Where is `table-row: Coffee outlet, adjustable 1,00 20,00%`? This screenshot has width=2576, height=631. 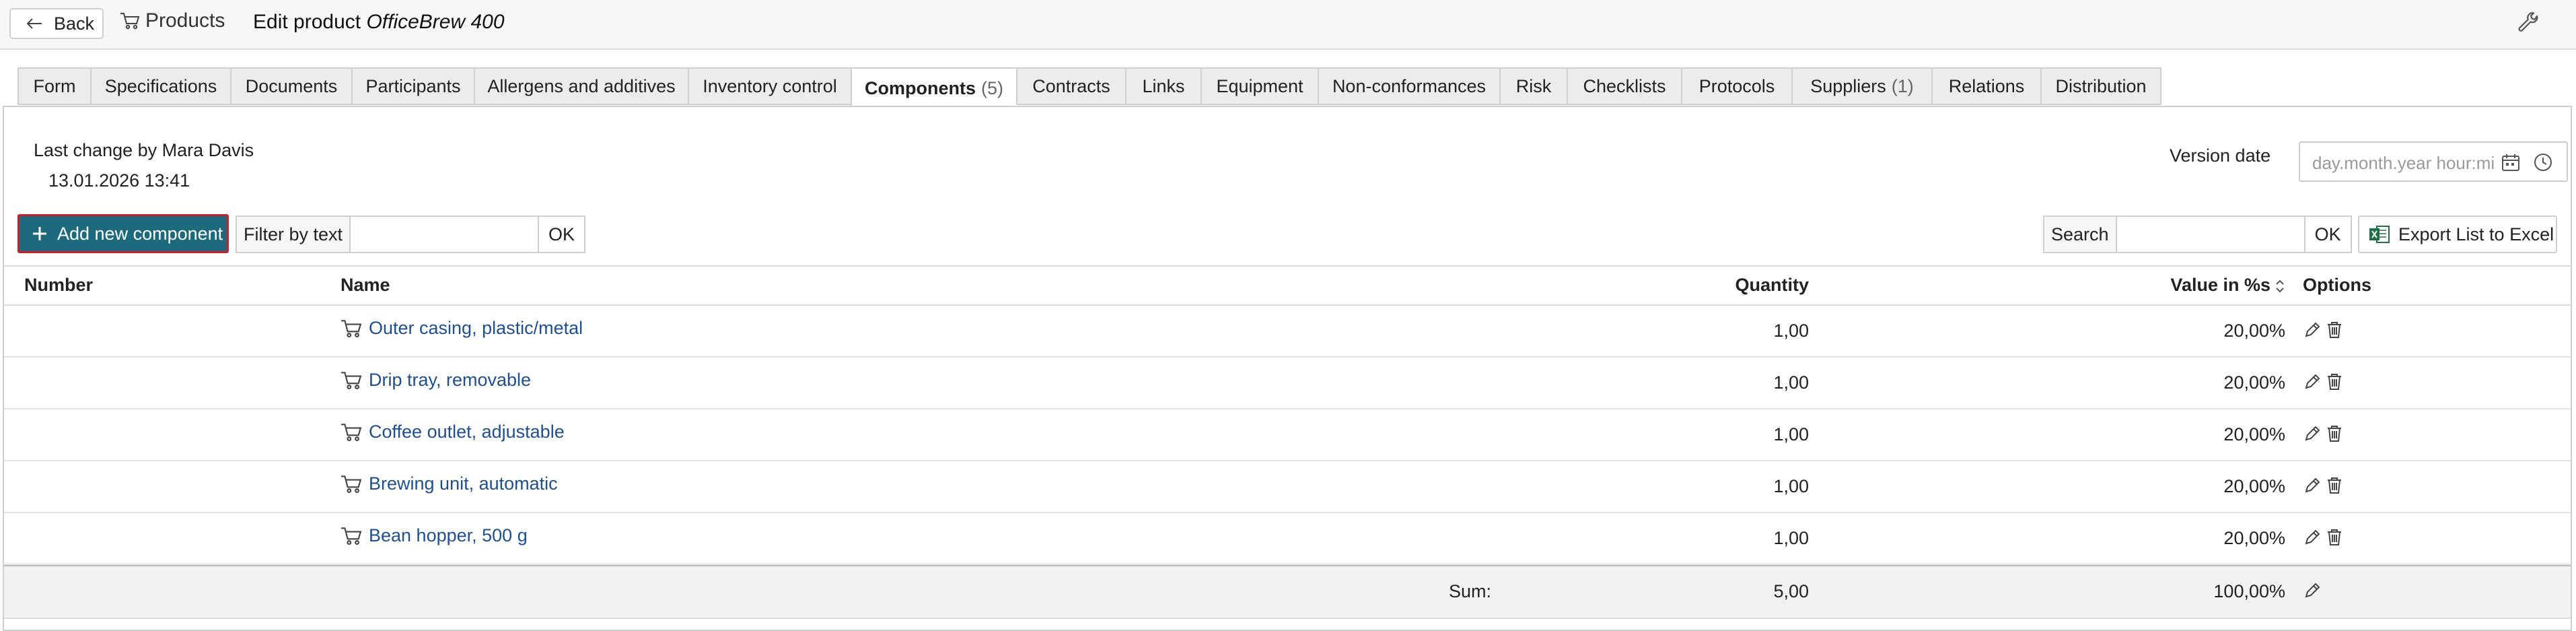 table-row: Coffee outlet, adjustable 1,00 20,00% is located at coordinates (1287, 435).